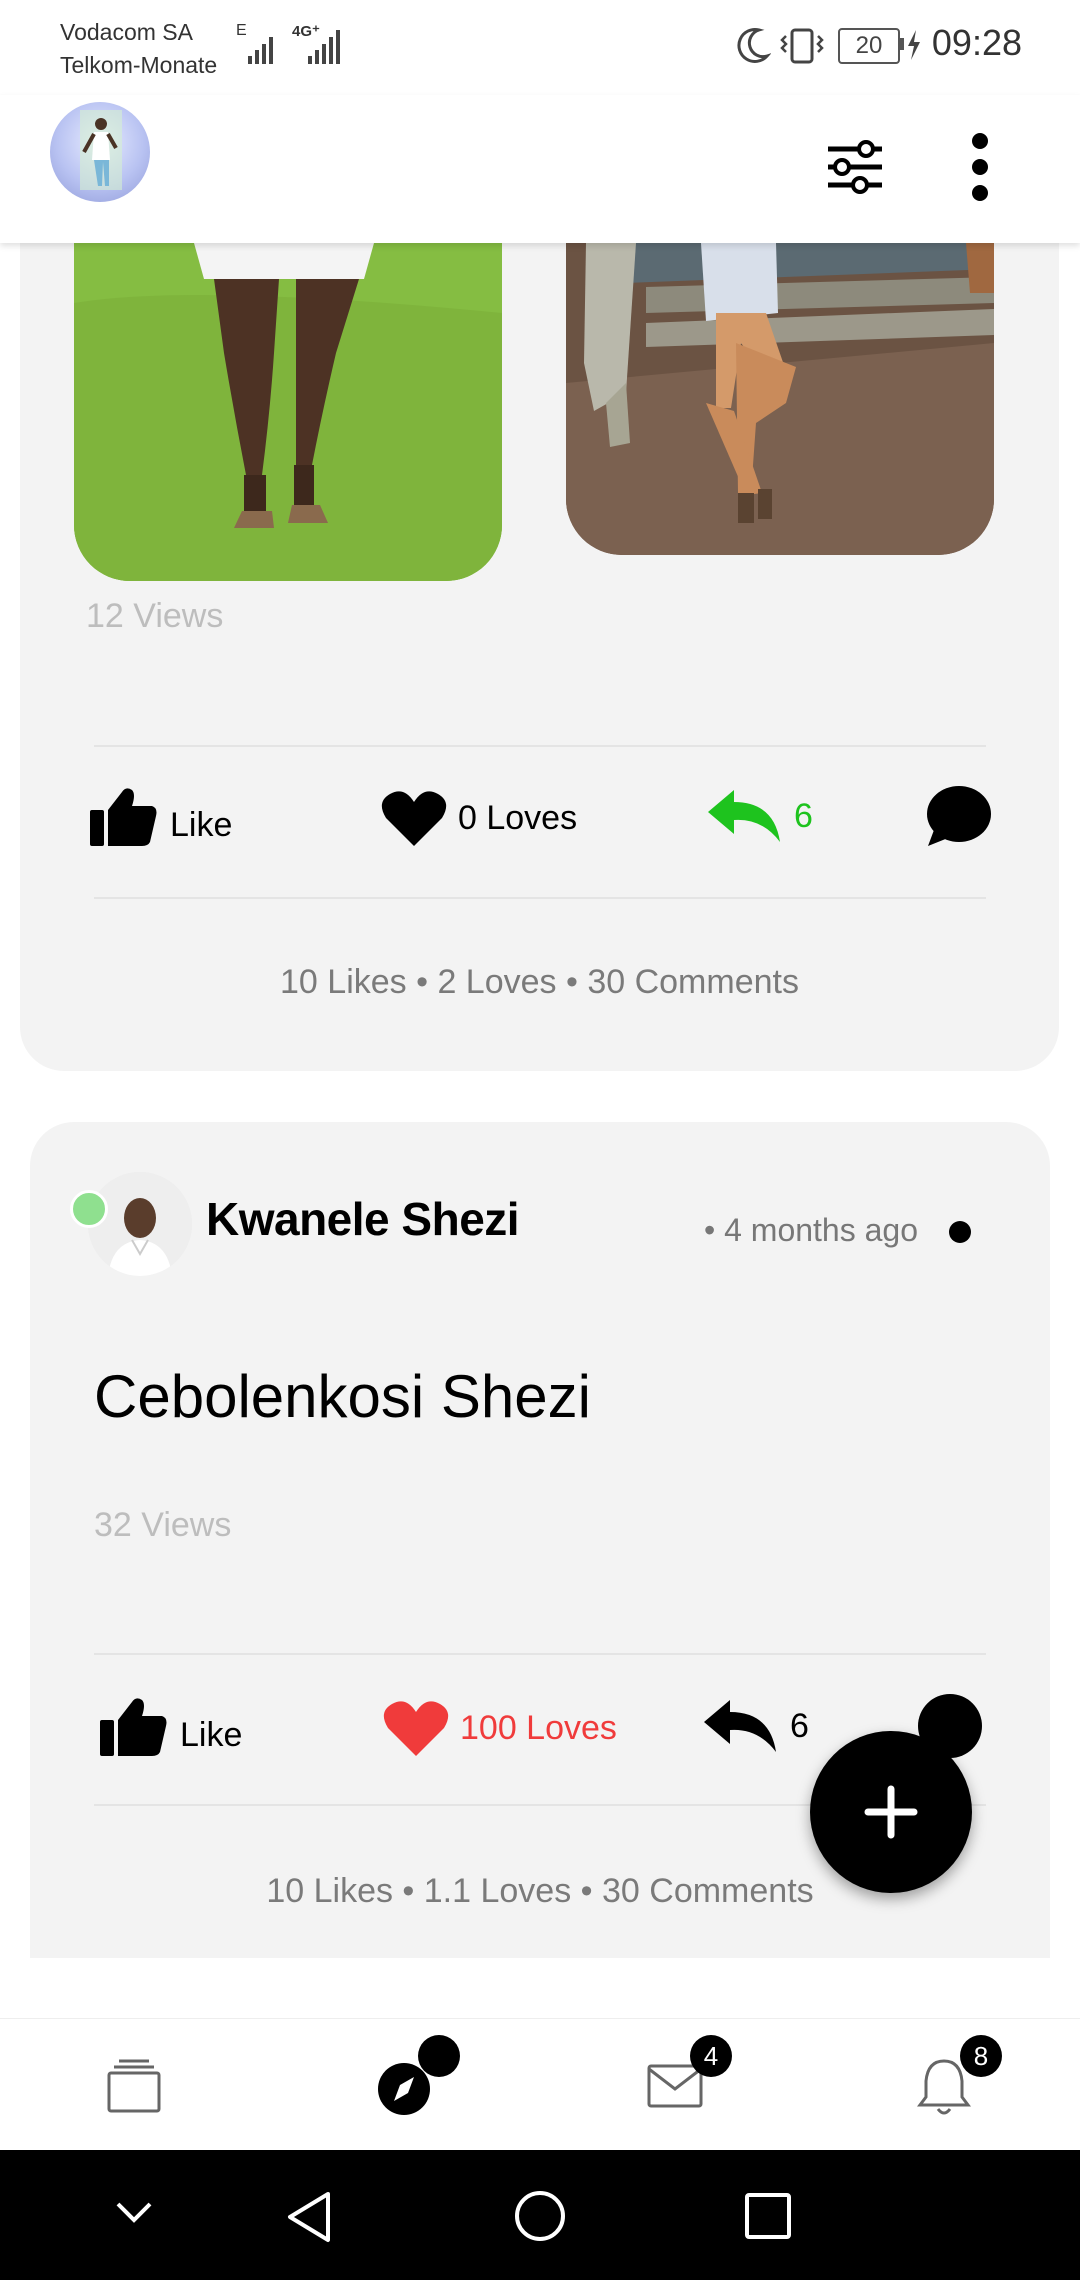 The image size is (1080, 2280). What do you see at coordinates (768, 2218) in the screenshot?
I see `recents-icon` at bounding box center [768, 2218].